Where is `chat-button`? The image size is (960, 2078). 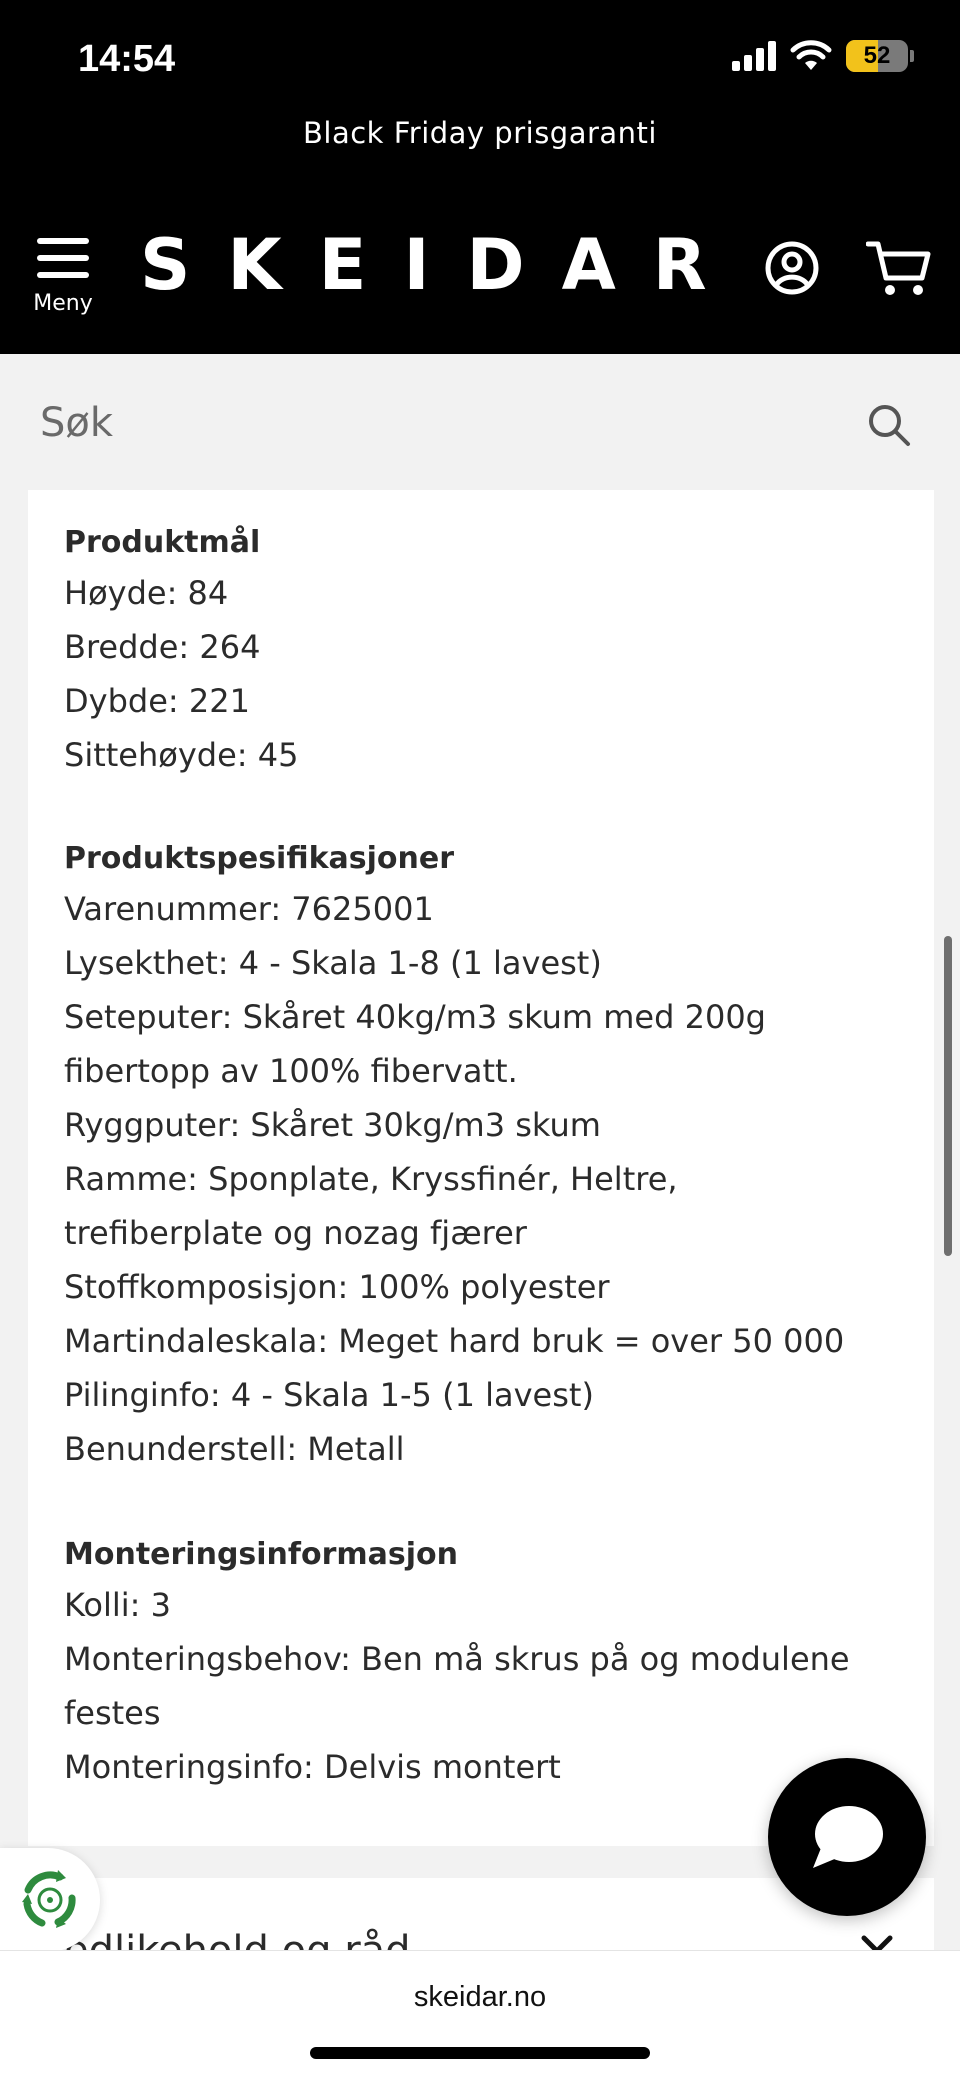 chat-button is located at coordinates (847, 1837).